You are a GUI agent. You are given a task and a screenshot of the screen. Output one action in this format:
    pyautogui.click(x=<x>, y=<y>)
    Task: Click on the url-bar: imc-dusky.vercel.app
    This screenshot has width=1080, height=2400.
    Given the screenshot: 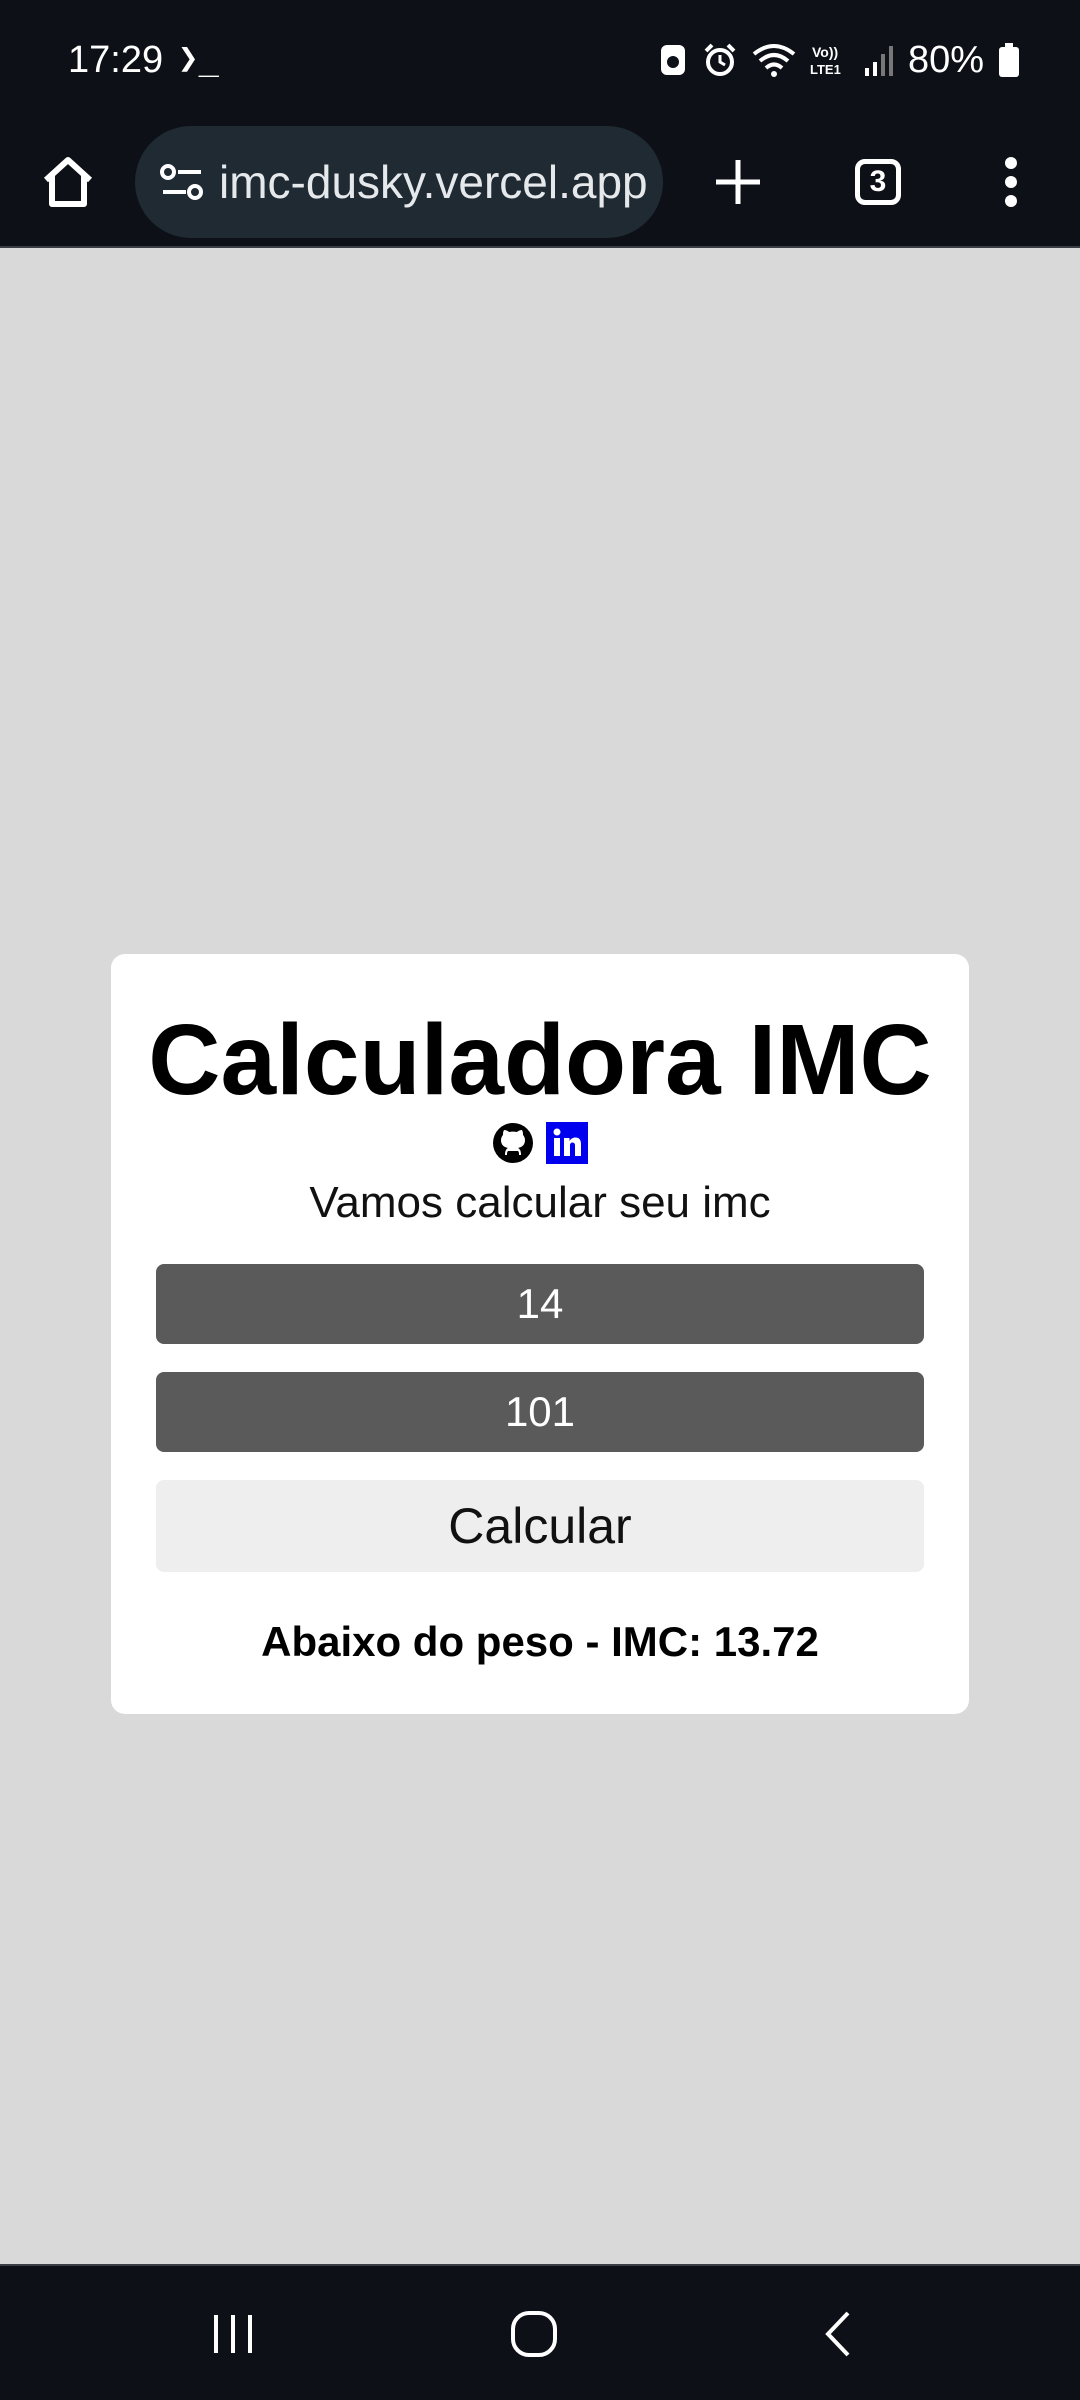 What is the action you would take?
    pyautogui.click(x=399, y=182)
    